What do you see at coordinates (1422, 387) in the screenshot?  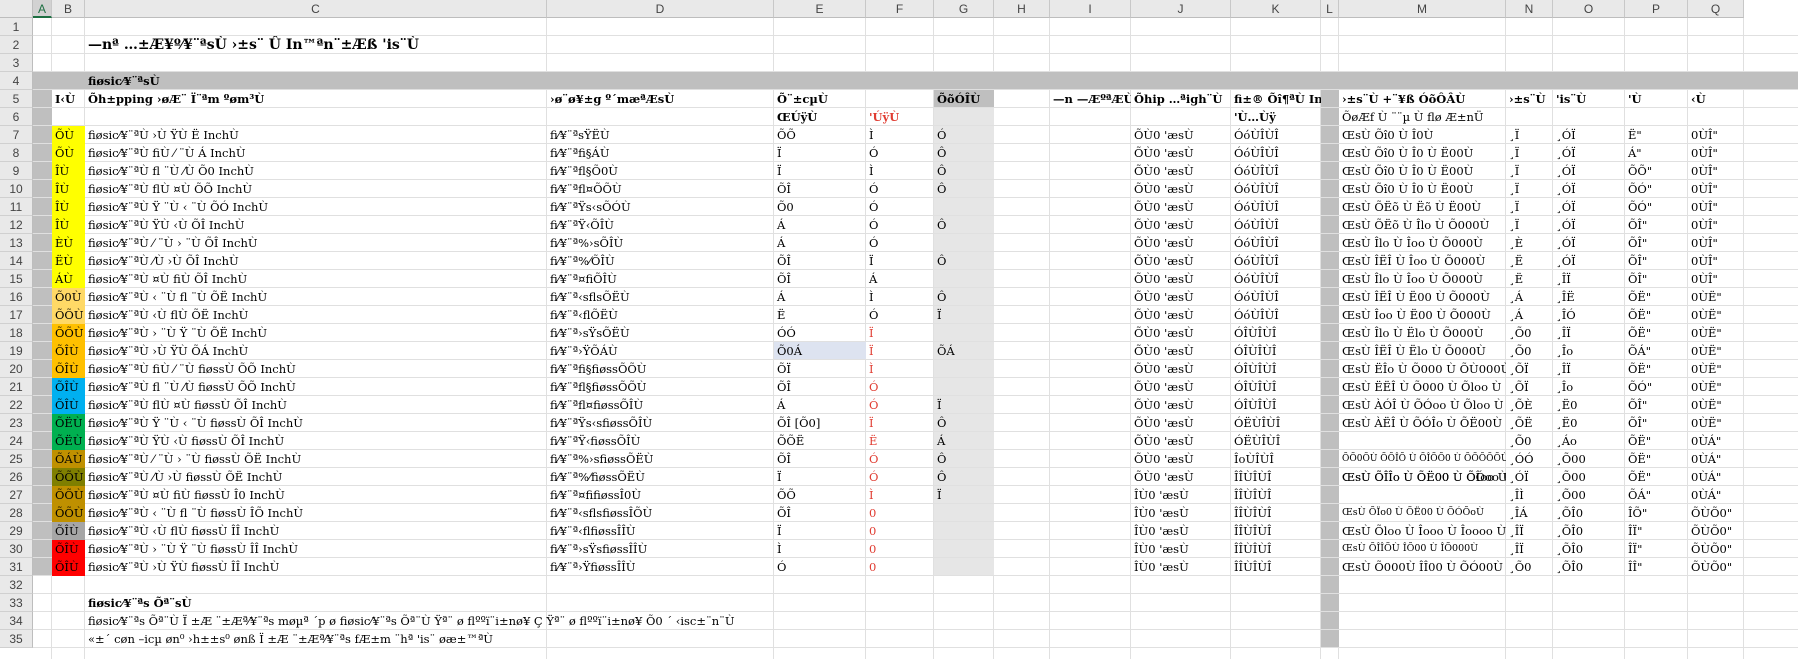 I see `cell-m-row21: ŒsÙ ËËÎ Ù Õ000 Ù Õloo Ù` at bounding box center [1422, 387].